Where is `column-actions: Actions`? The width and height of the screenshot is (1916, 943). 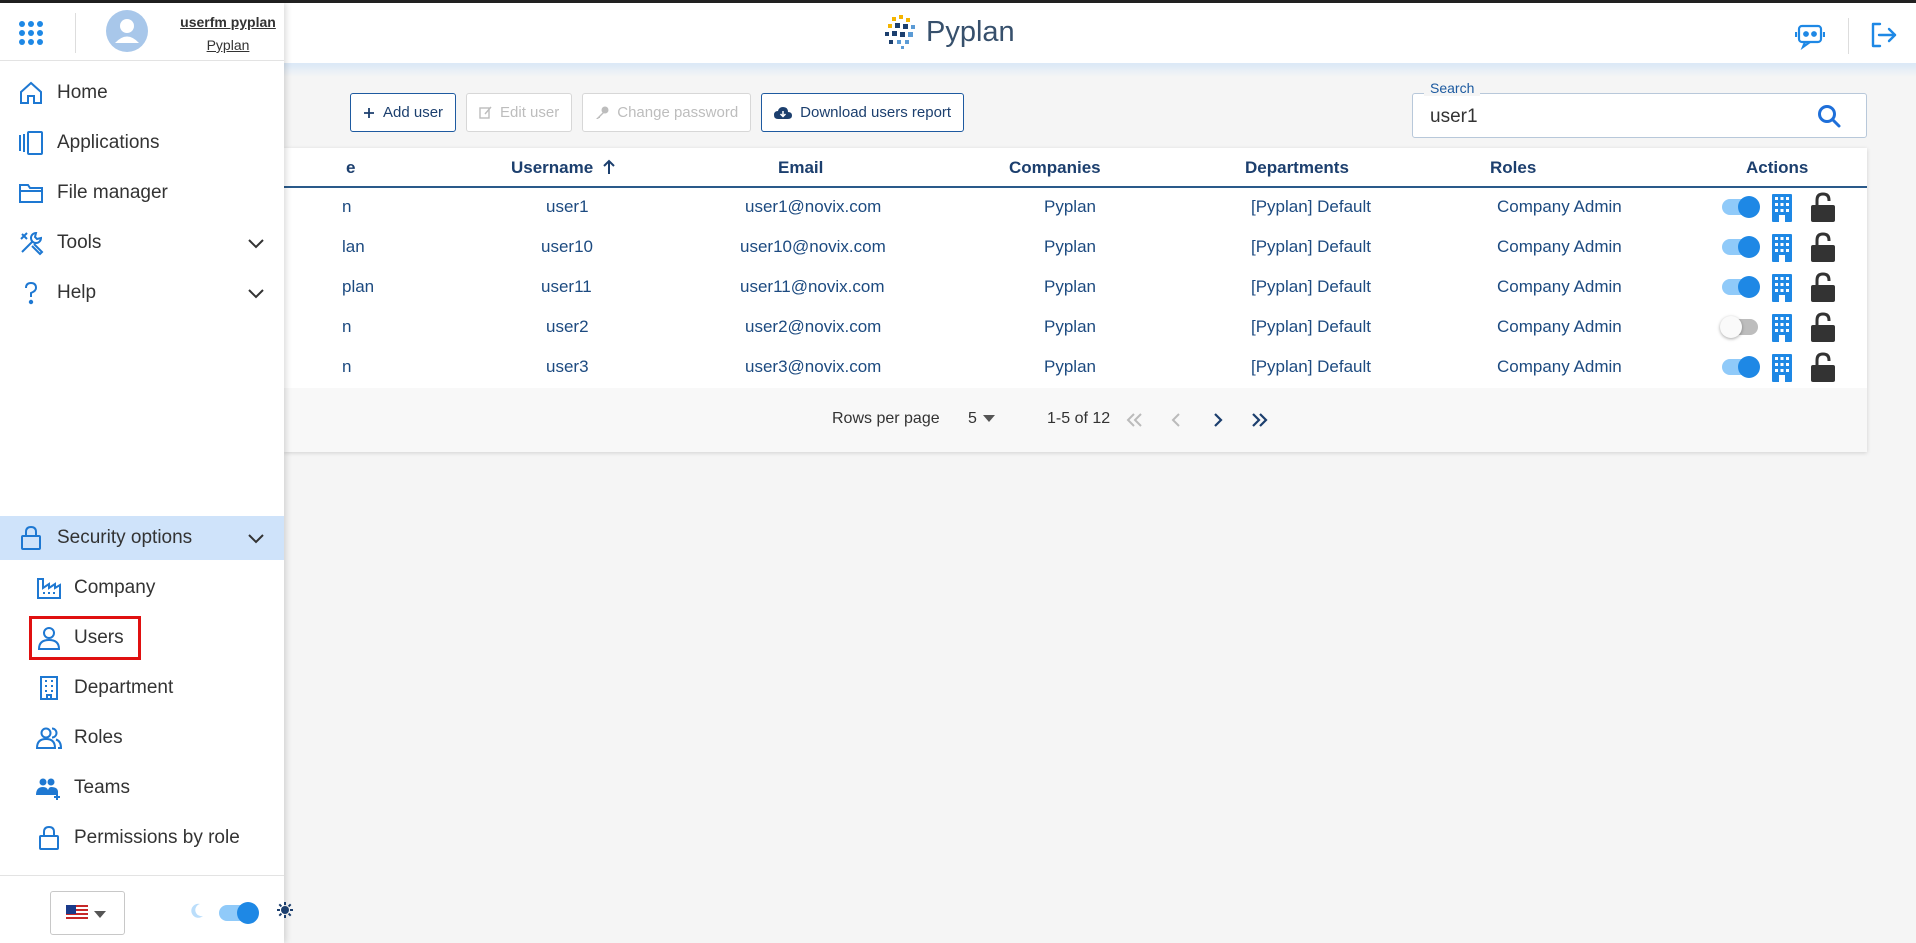
column-actions: Actions is located at coordinates (1777, 167).